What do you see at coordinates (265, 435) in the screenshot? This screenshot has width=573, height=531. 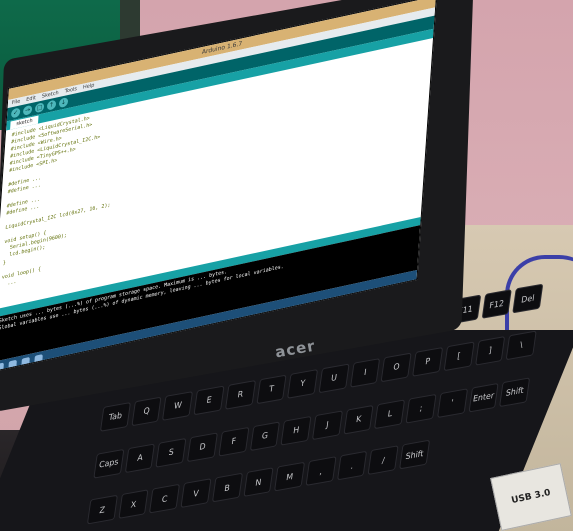 I see `key: G` at bounding box center [265, 435].